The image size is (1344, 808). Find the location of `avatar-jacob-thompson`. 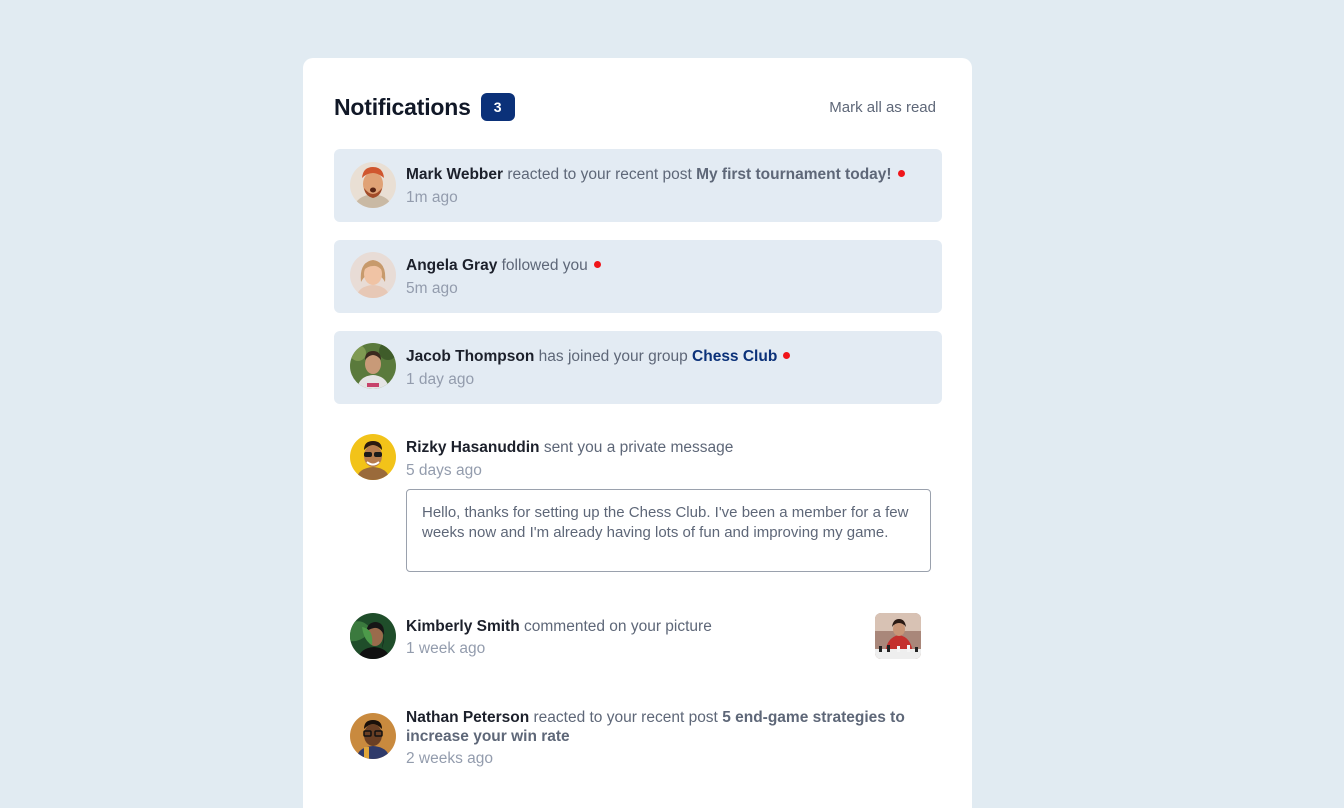

avatar-jacob-thompson is located at coordinates (373, 366).